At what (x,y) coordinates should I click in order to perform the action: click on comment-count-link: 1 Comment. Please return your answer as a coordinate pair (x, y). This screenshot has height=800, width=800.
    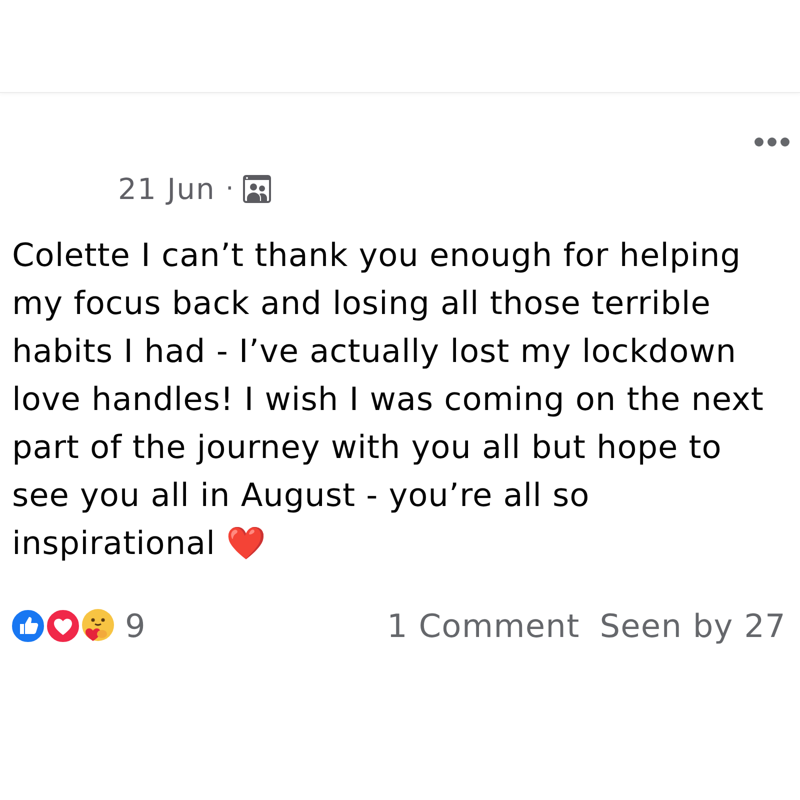
    Looking at the image, I should click on (483, 626).